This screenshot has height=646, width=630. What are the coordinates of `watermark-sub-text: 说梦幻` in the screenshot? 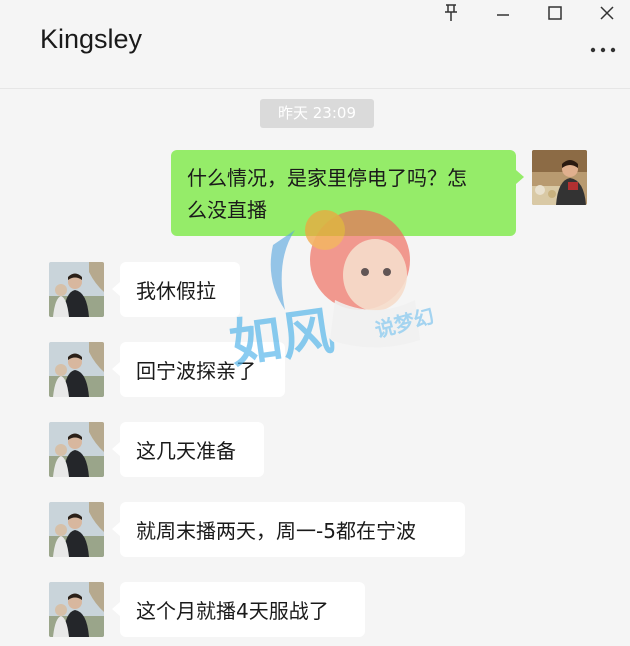 It's located at (404, 323).